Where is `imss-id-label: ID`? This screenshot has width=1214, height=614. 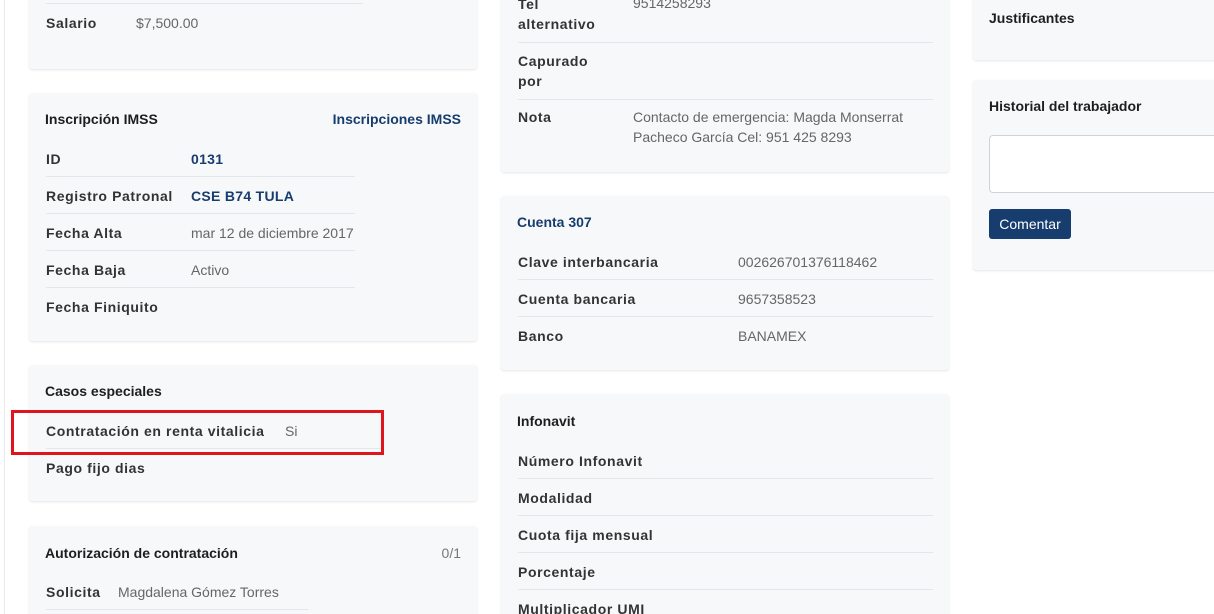 imss-id-label: ID is located at coordinates (54, 159).